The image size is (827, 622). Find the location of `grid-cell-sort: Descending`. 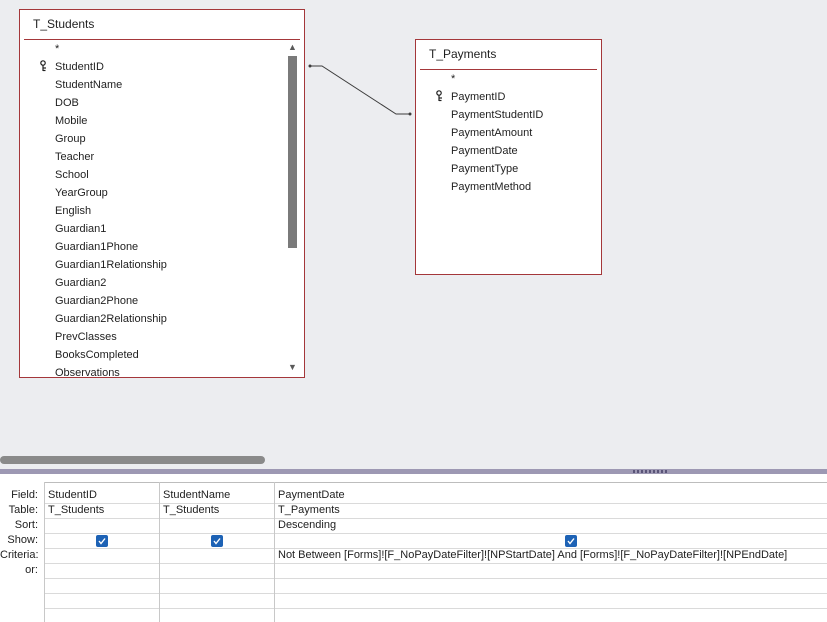

grid-cell-sort: Descending is located at coordinates (307, 525).